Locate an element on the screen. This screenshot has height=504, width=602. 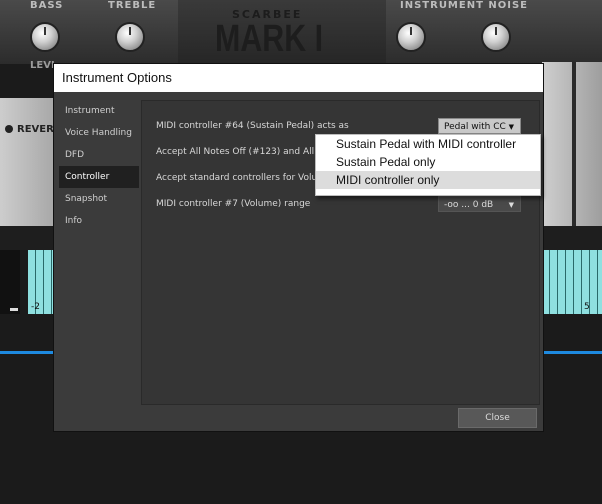
nav-item-info: Info is located at coordinates (99, 221).